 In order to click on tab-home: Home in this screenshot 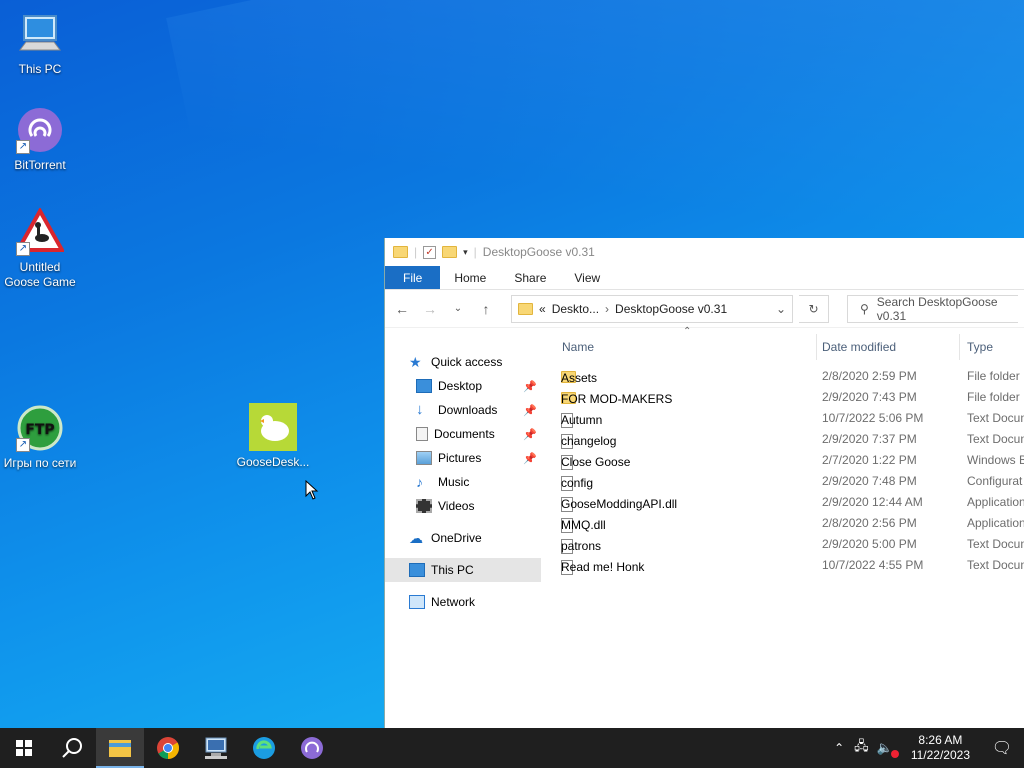, I will do `click(470, 277)`.